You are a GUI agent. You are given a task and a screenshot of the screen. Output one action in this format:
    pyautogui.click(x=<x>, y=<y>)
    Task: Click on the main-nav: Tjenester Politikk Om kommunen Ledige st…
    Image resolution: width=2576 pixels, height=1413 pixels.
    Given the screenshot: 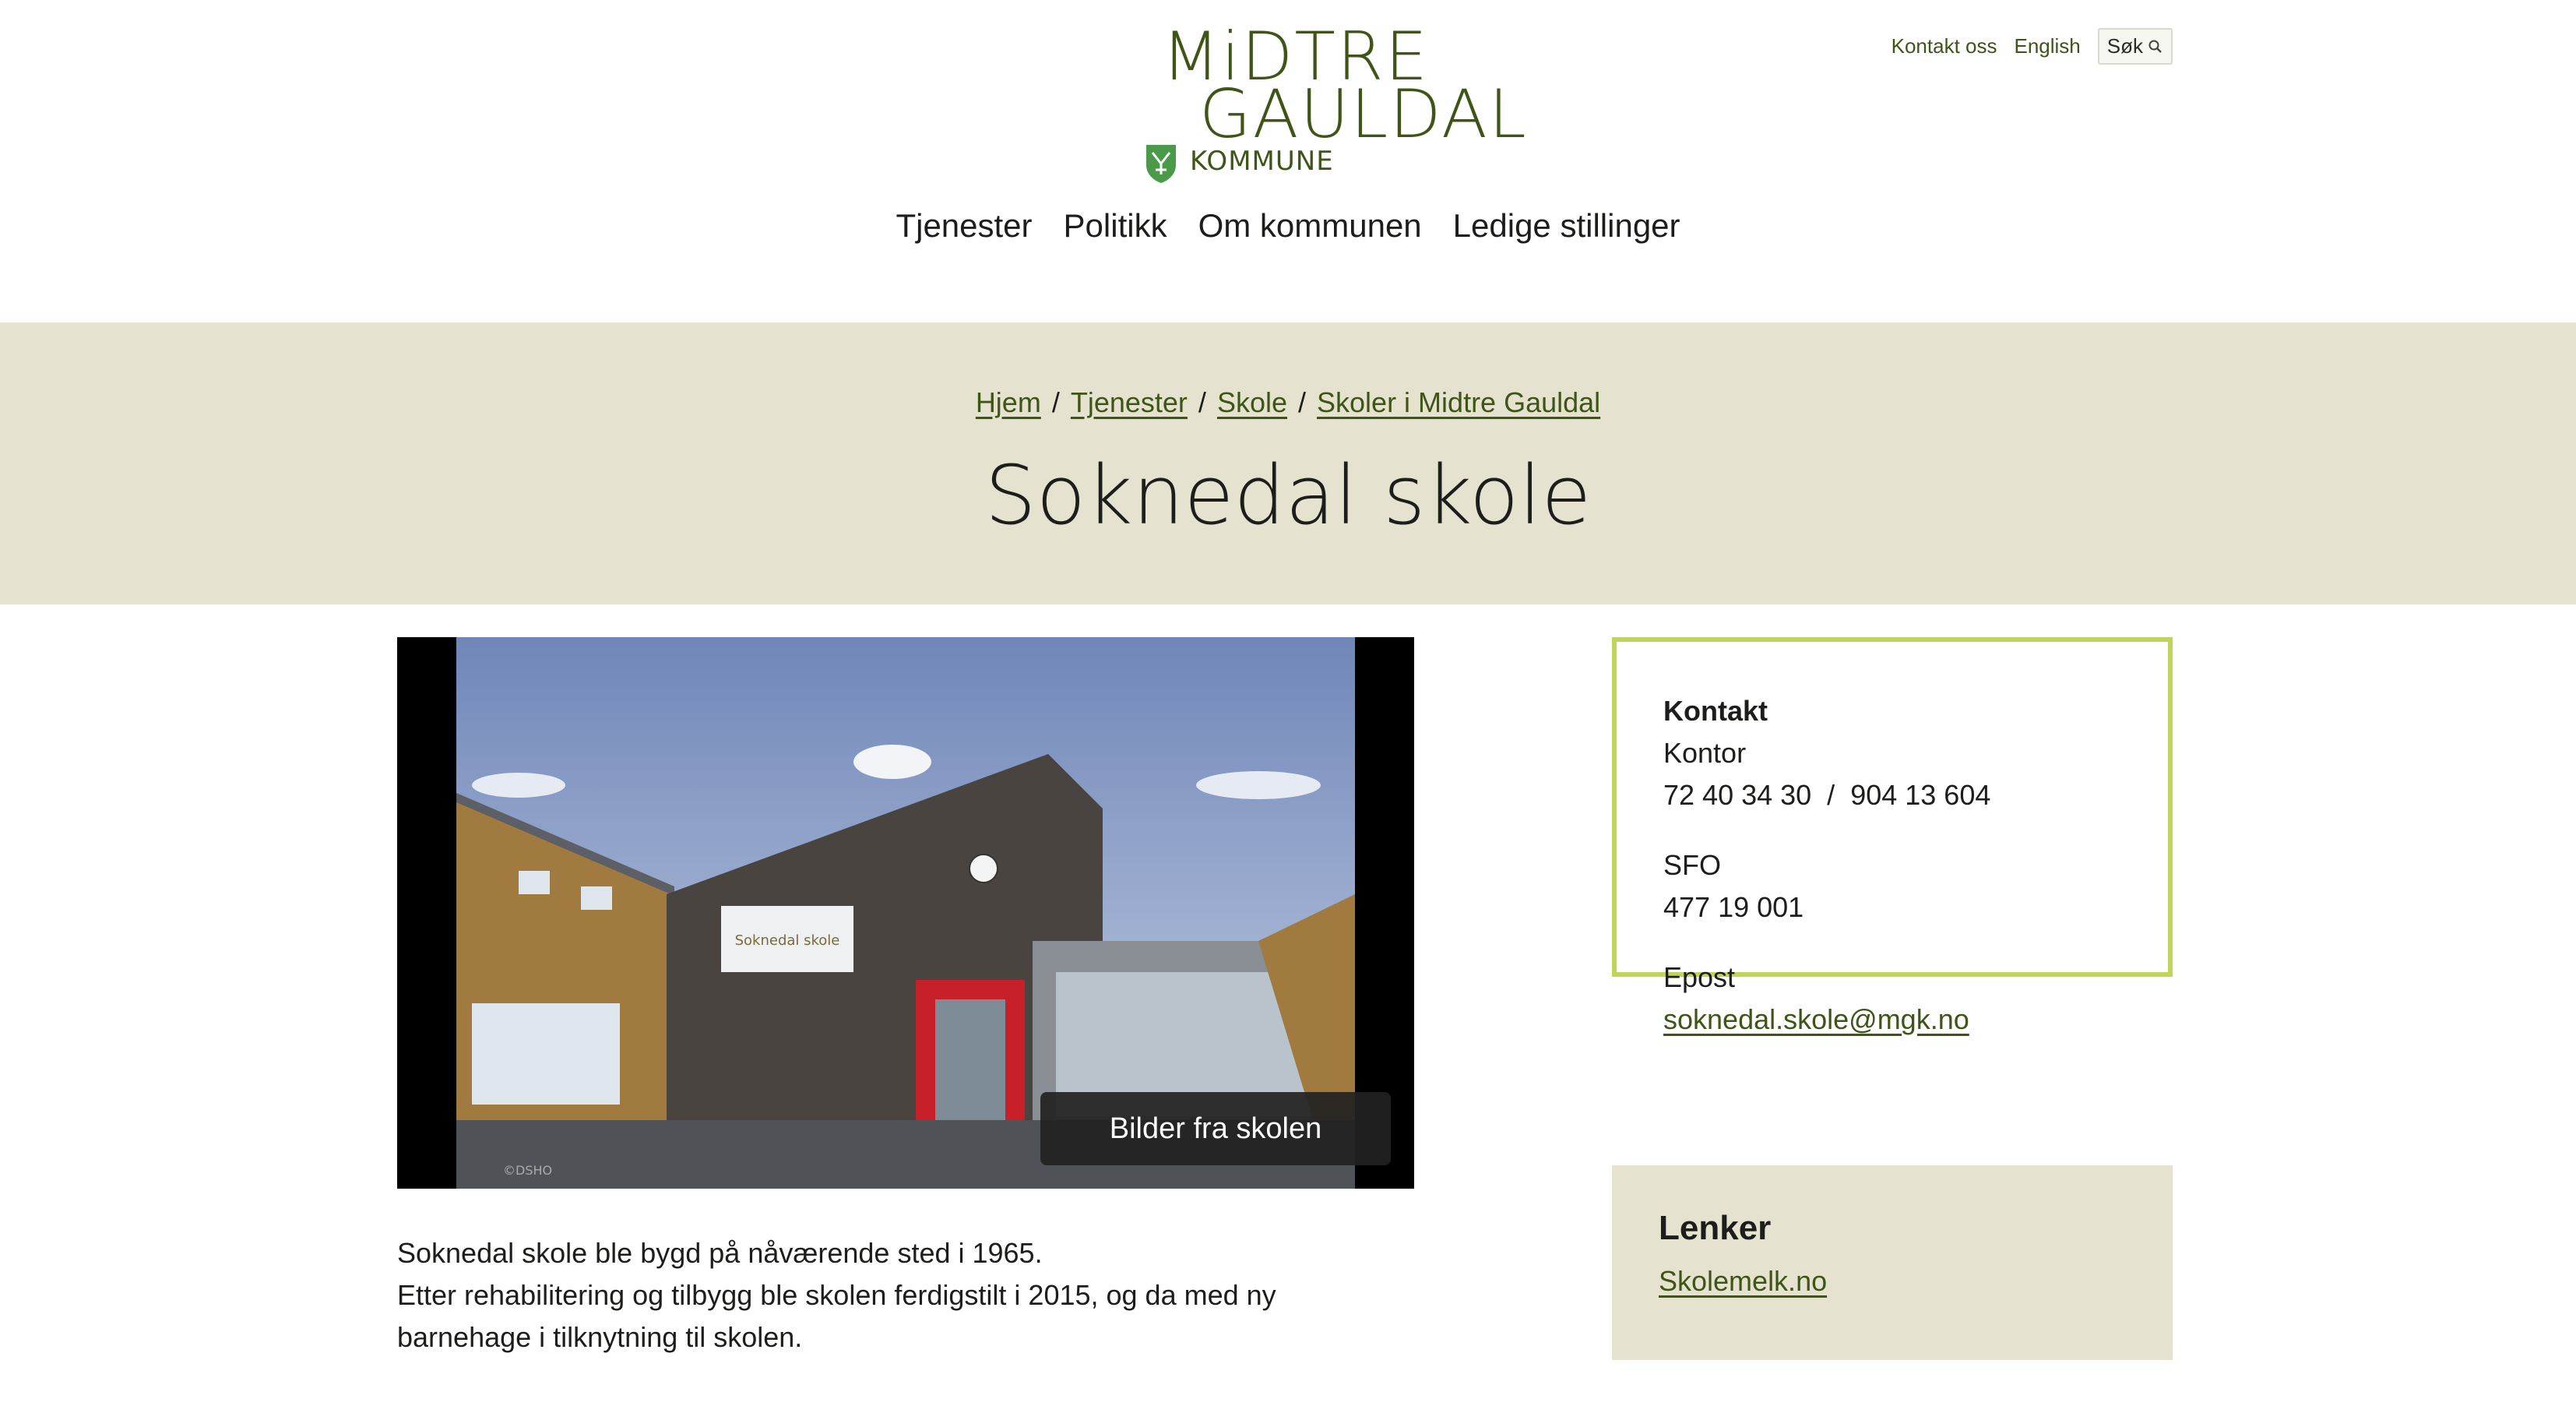 What is the action you would take?
    pyautogui.click(x=1288, y=226)
    